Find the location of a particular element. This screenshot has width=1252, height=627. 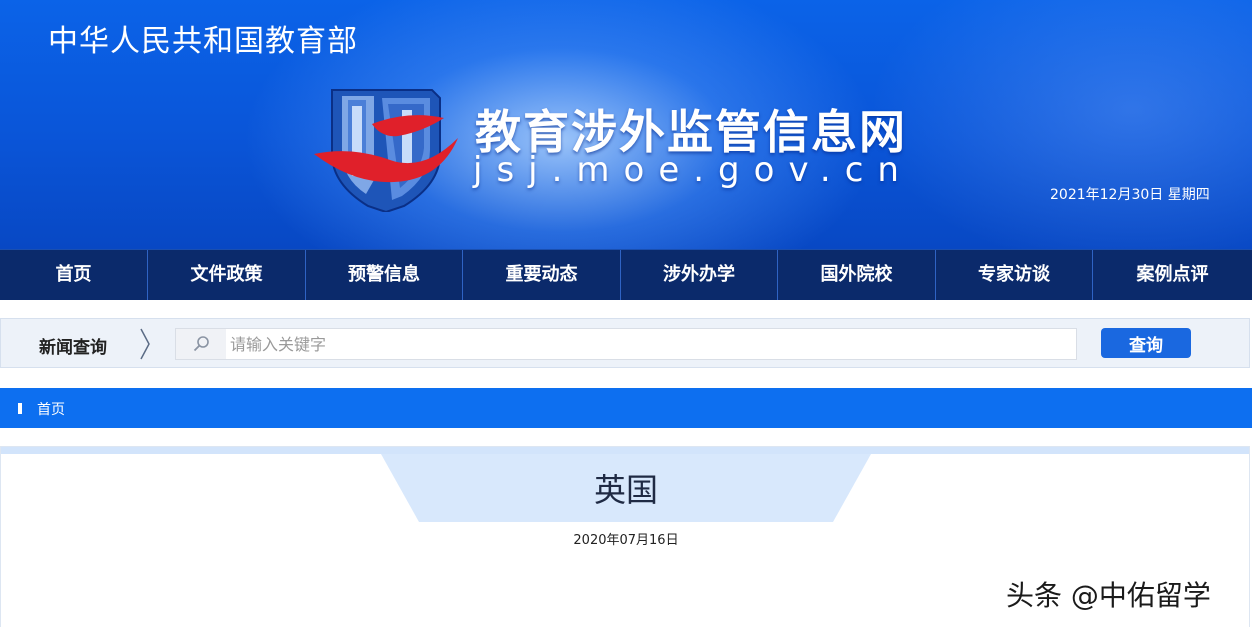

article-date: 2020年07月16日 is located at coordinates (626, 540).